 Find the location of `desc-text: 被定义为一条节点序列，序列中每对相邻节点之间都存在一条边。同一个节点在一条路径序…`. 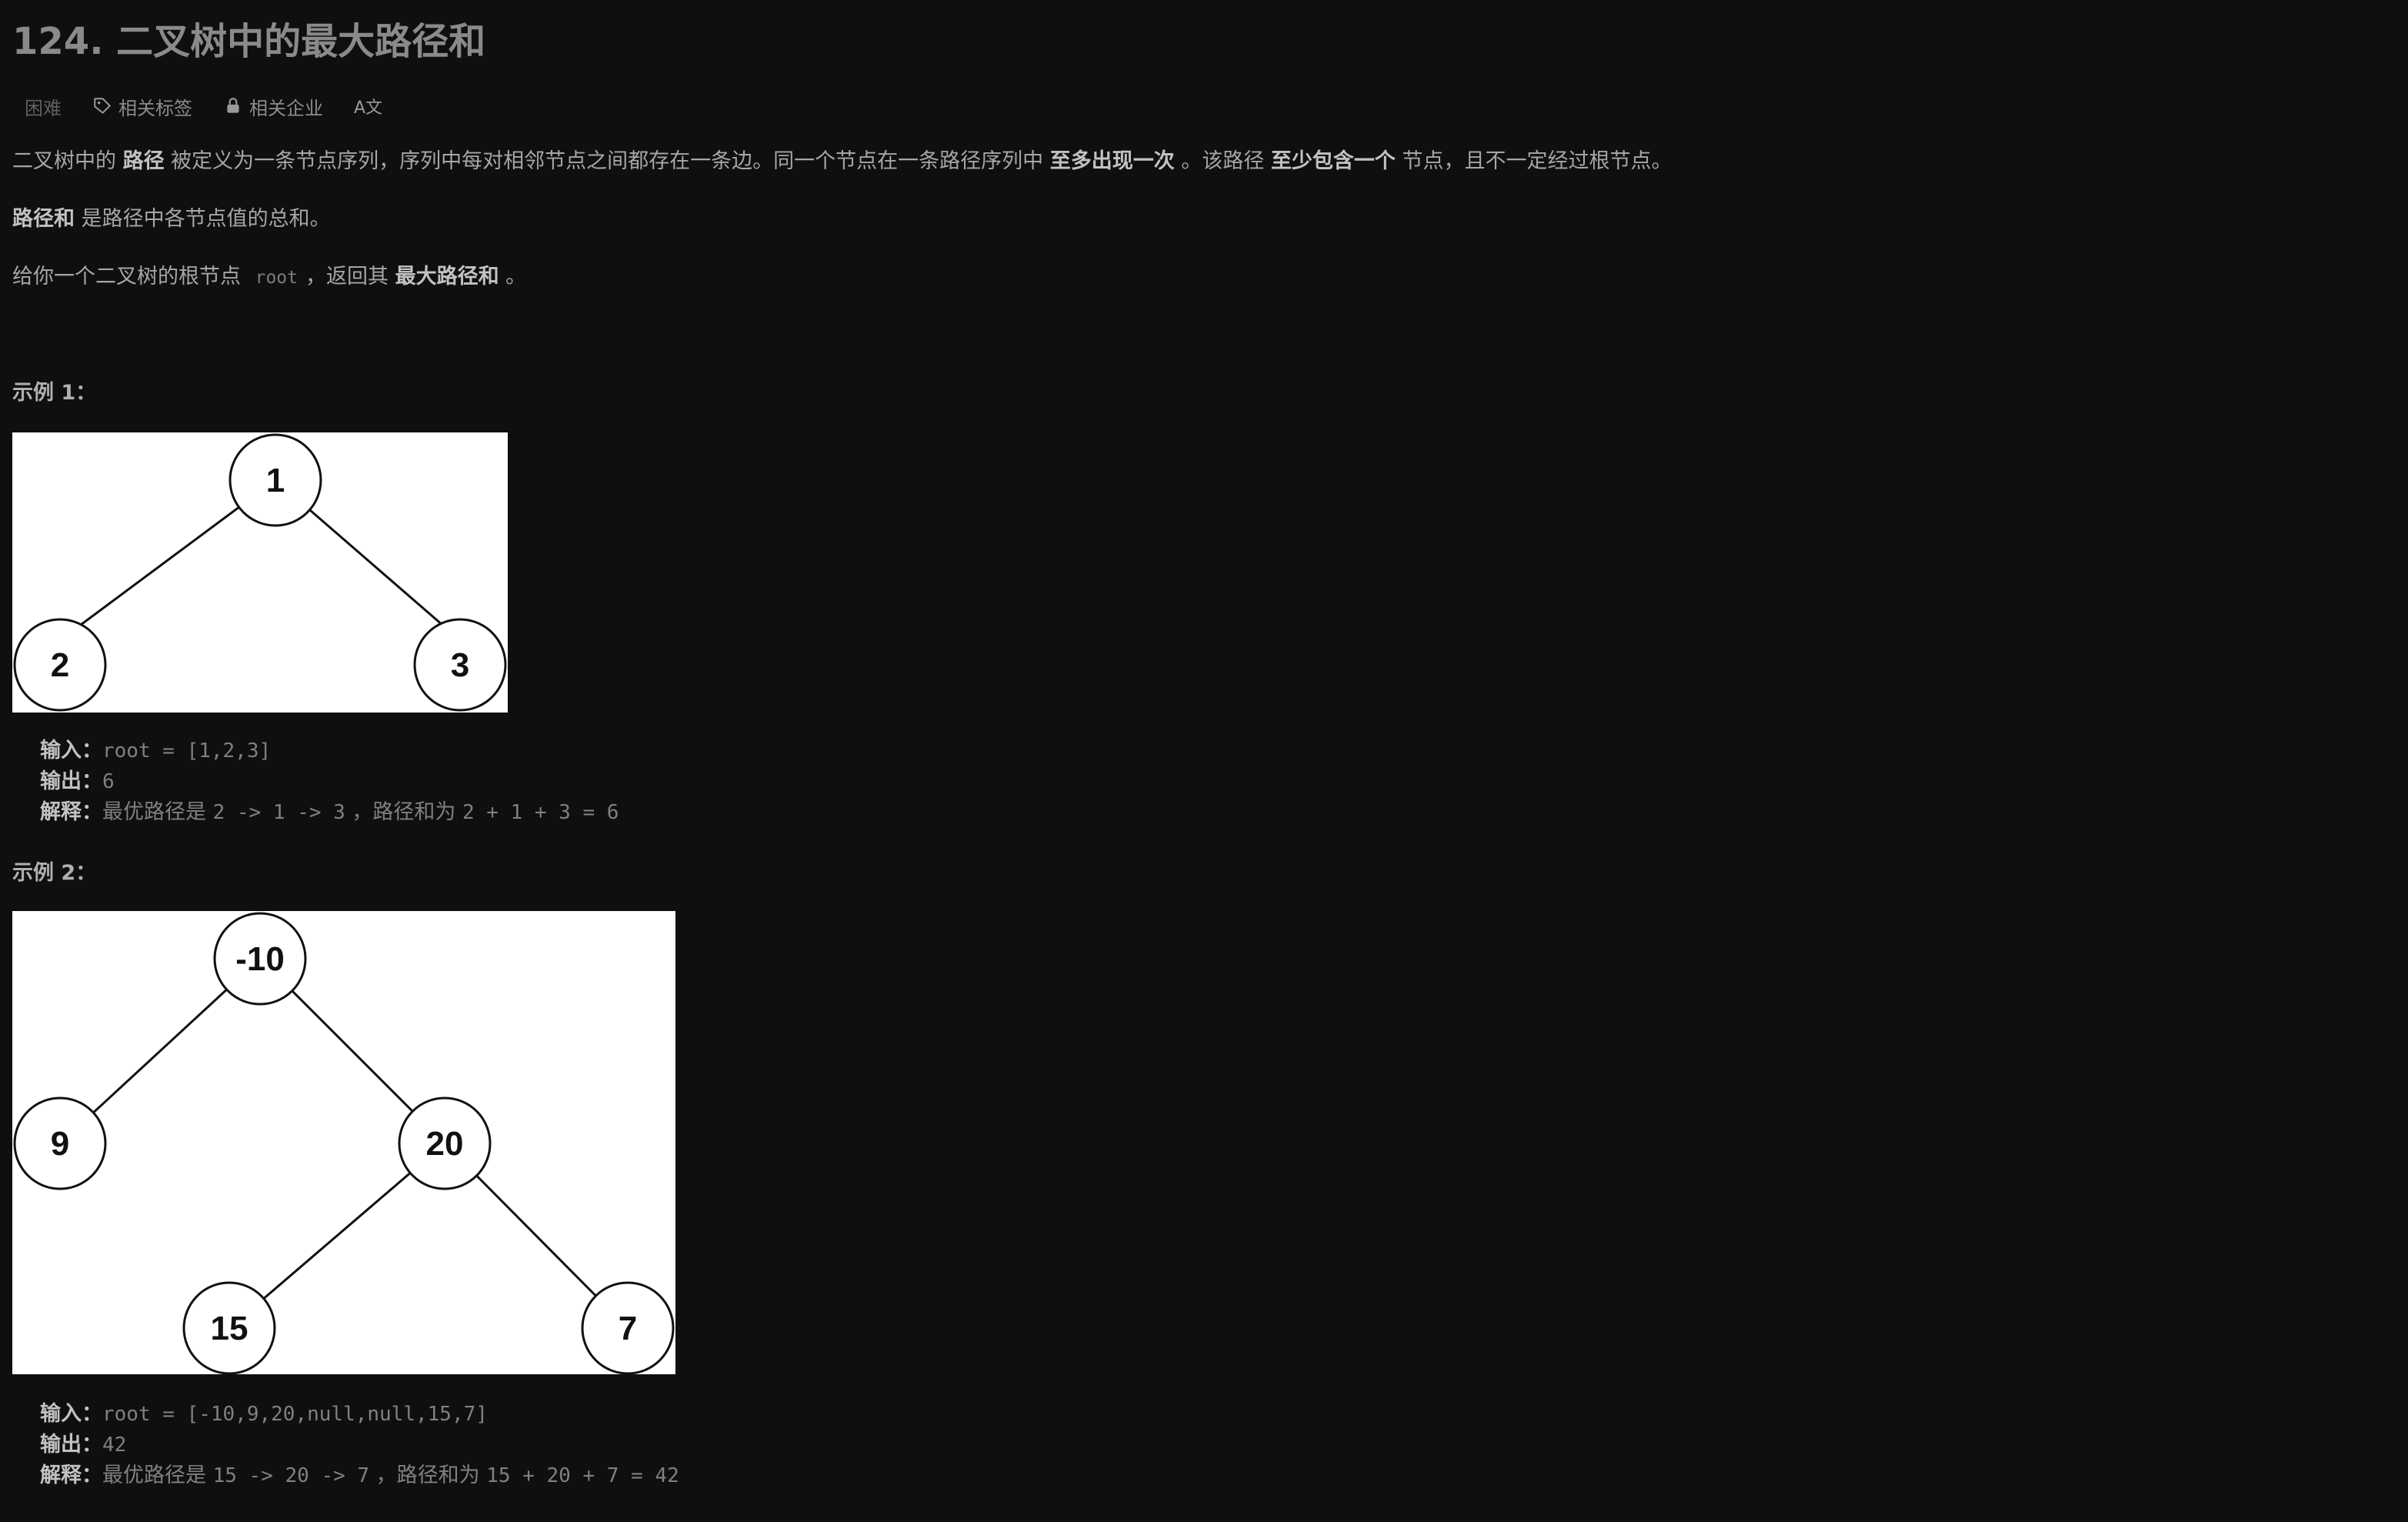

desc-text: 被定义为一条节点序列，序列中每对相邻节点之间都存在一条边。同一个节点在一条路径序… is located at coordinates (607, 161).